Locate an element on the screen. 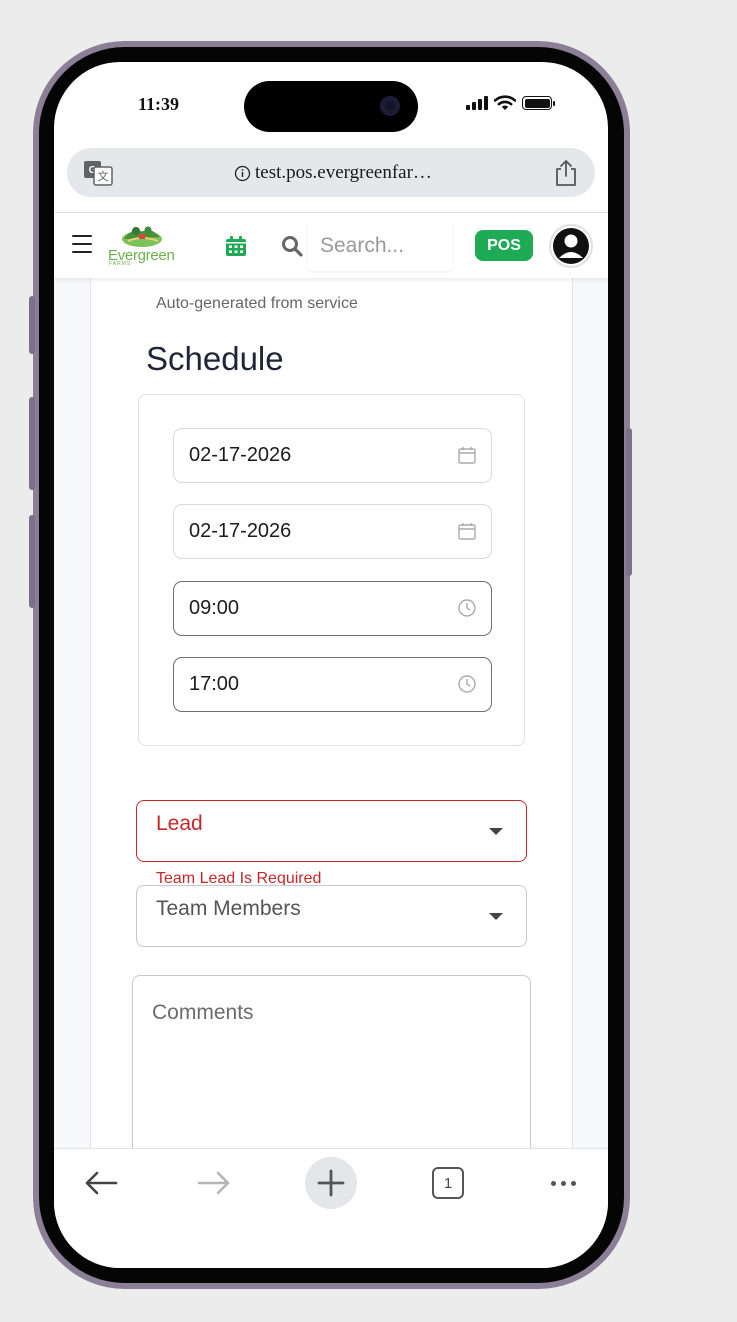 The width and height of the screenshot is (737, 1322). translate-icon: G 文 is located at coordinates (98, 173).